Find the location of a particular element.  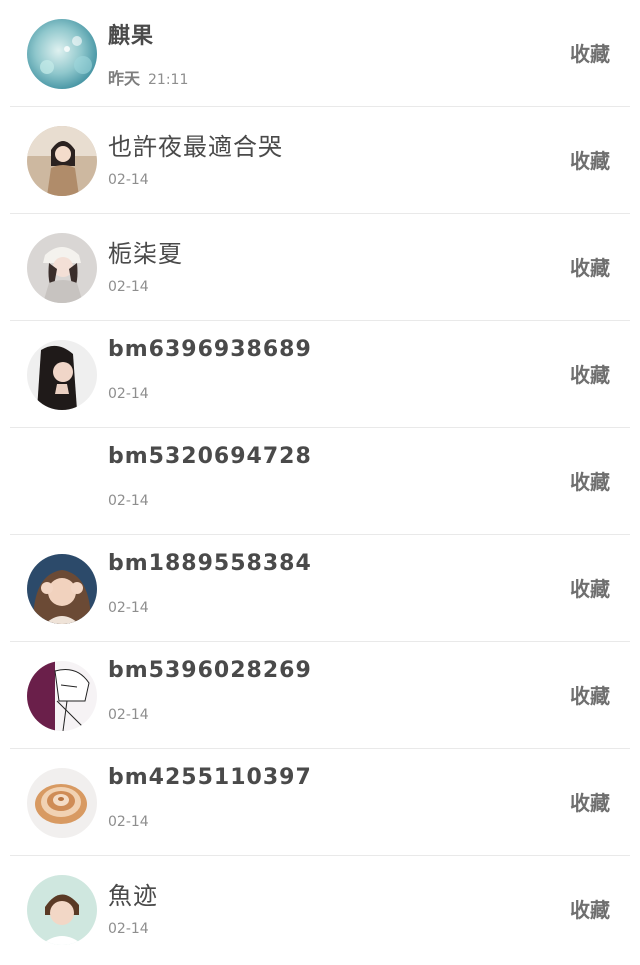

item-name: 栀柒夏 is located at coordinates (145, 254).